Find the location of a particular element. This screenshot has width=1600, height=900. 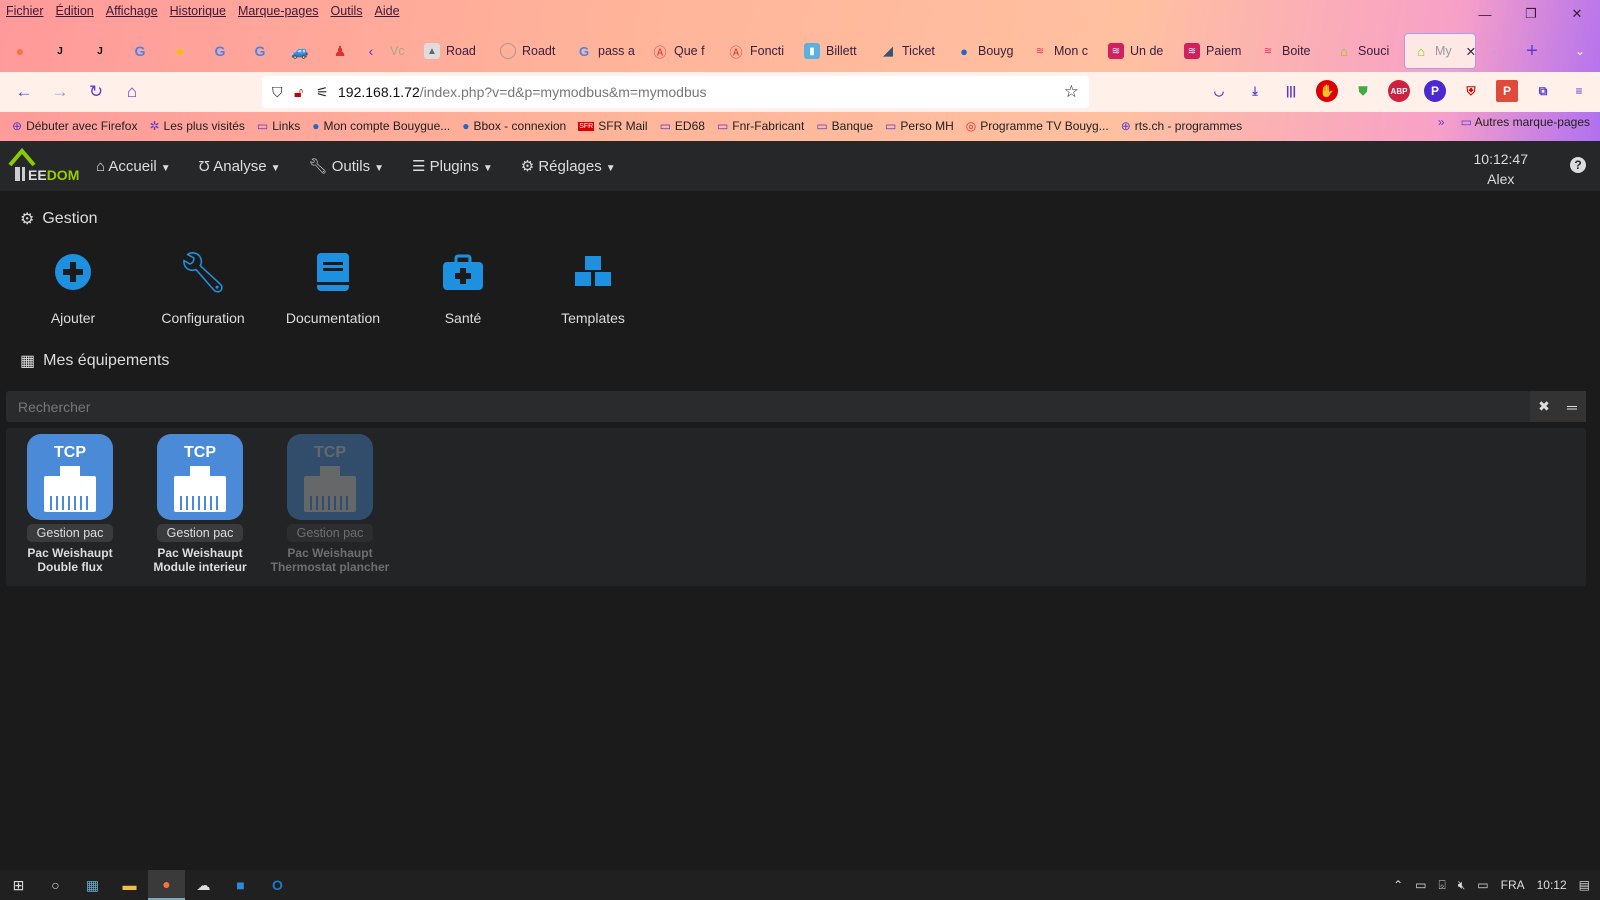

bookmark: ▭ Fnr-Fabricant is located at coordinates (760, 126).